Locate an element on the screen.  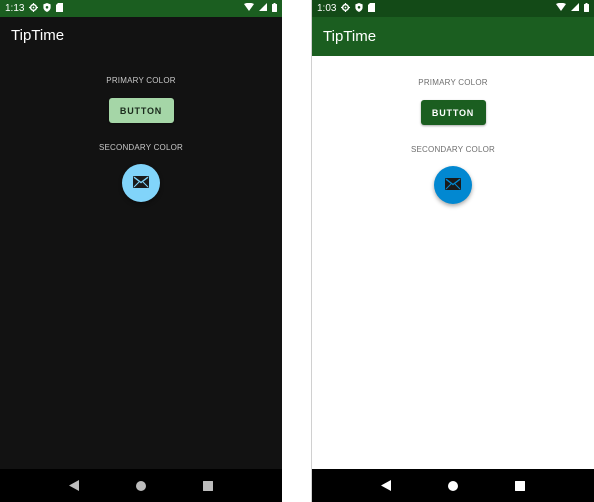
status-time: 1:03 is located at coordinates (327, 8).